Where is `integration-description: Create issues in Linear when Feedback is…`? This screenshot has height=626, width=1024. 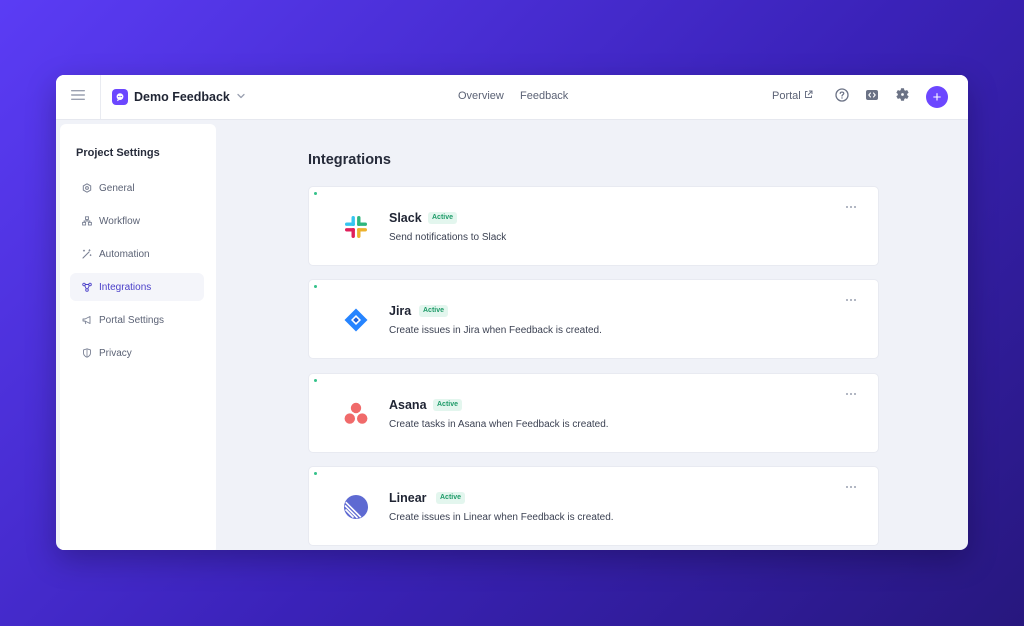
integration-description: Create issues in Linear when Feedback is… is located at coordinates (501, 517).